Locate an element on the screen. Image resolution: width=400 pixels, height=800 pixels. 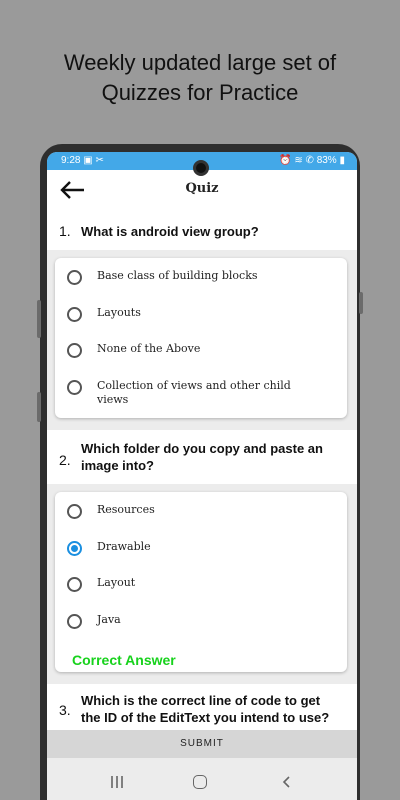
home-icon is located at coordinates (200, 782).